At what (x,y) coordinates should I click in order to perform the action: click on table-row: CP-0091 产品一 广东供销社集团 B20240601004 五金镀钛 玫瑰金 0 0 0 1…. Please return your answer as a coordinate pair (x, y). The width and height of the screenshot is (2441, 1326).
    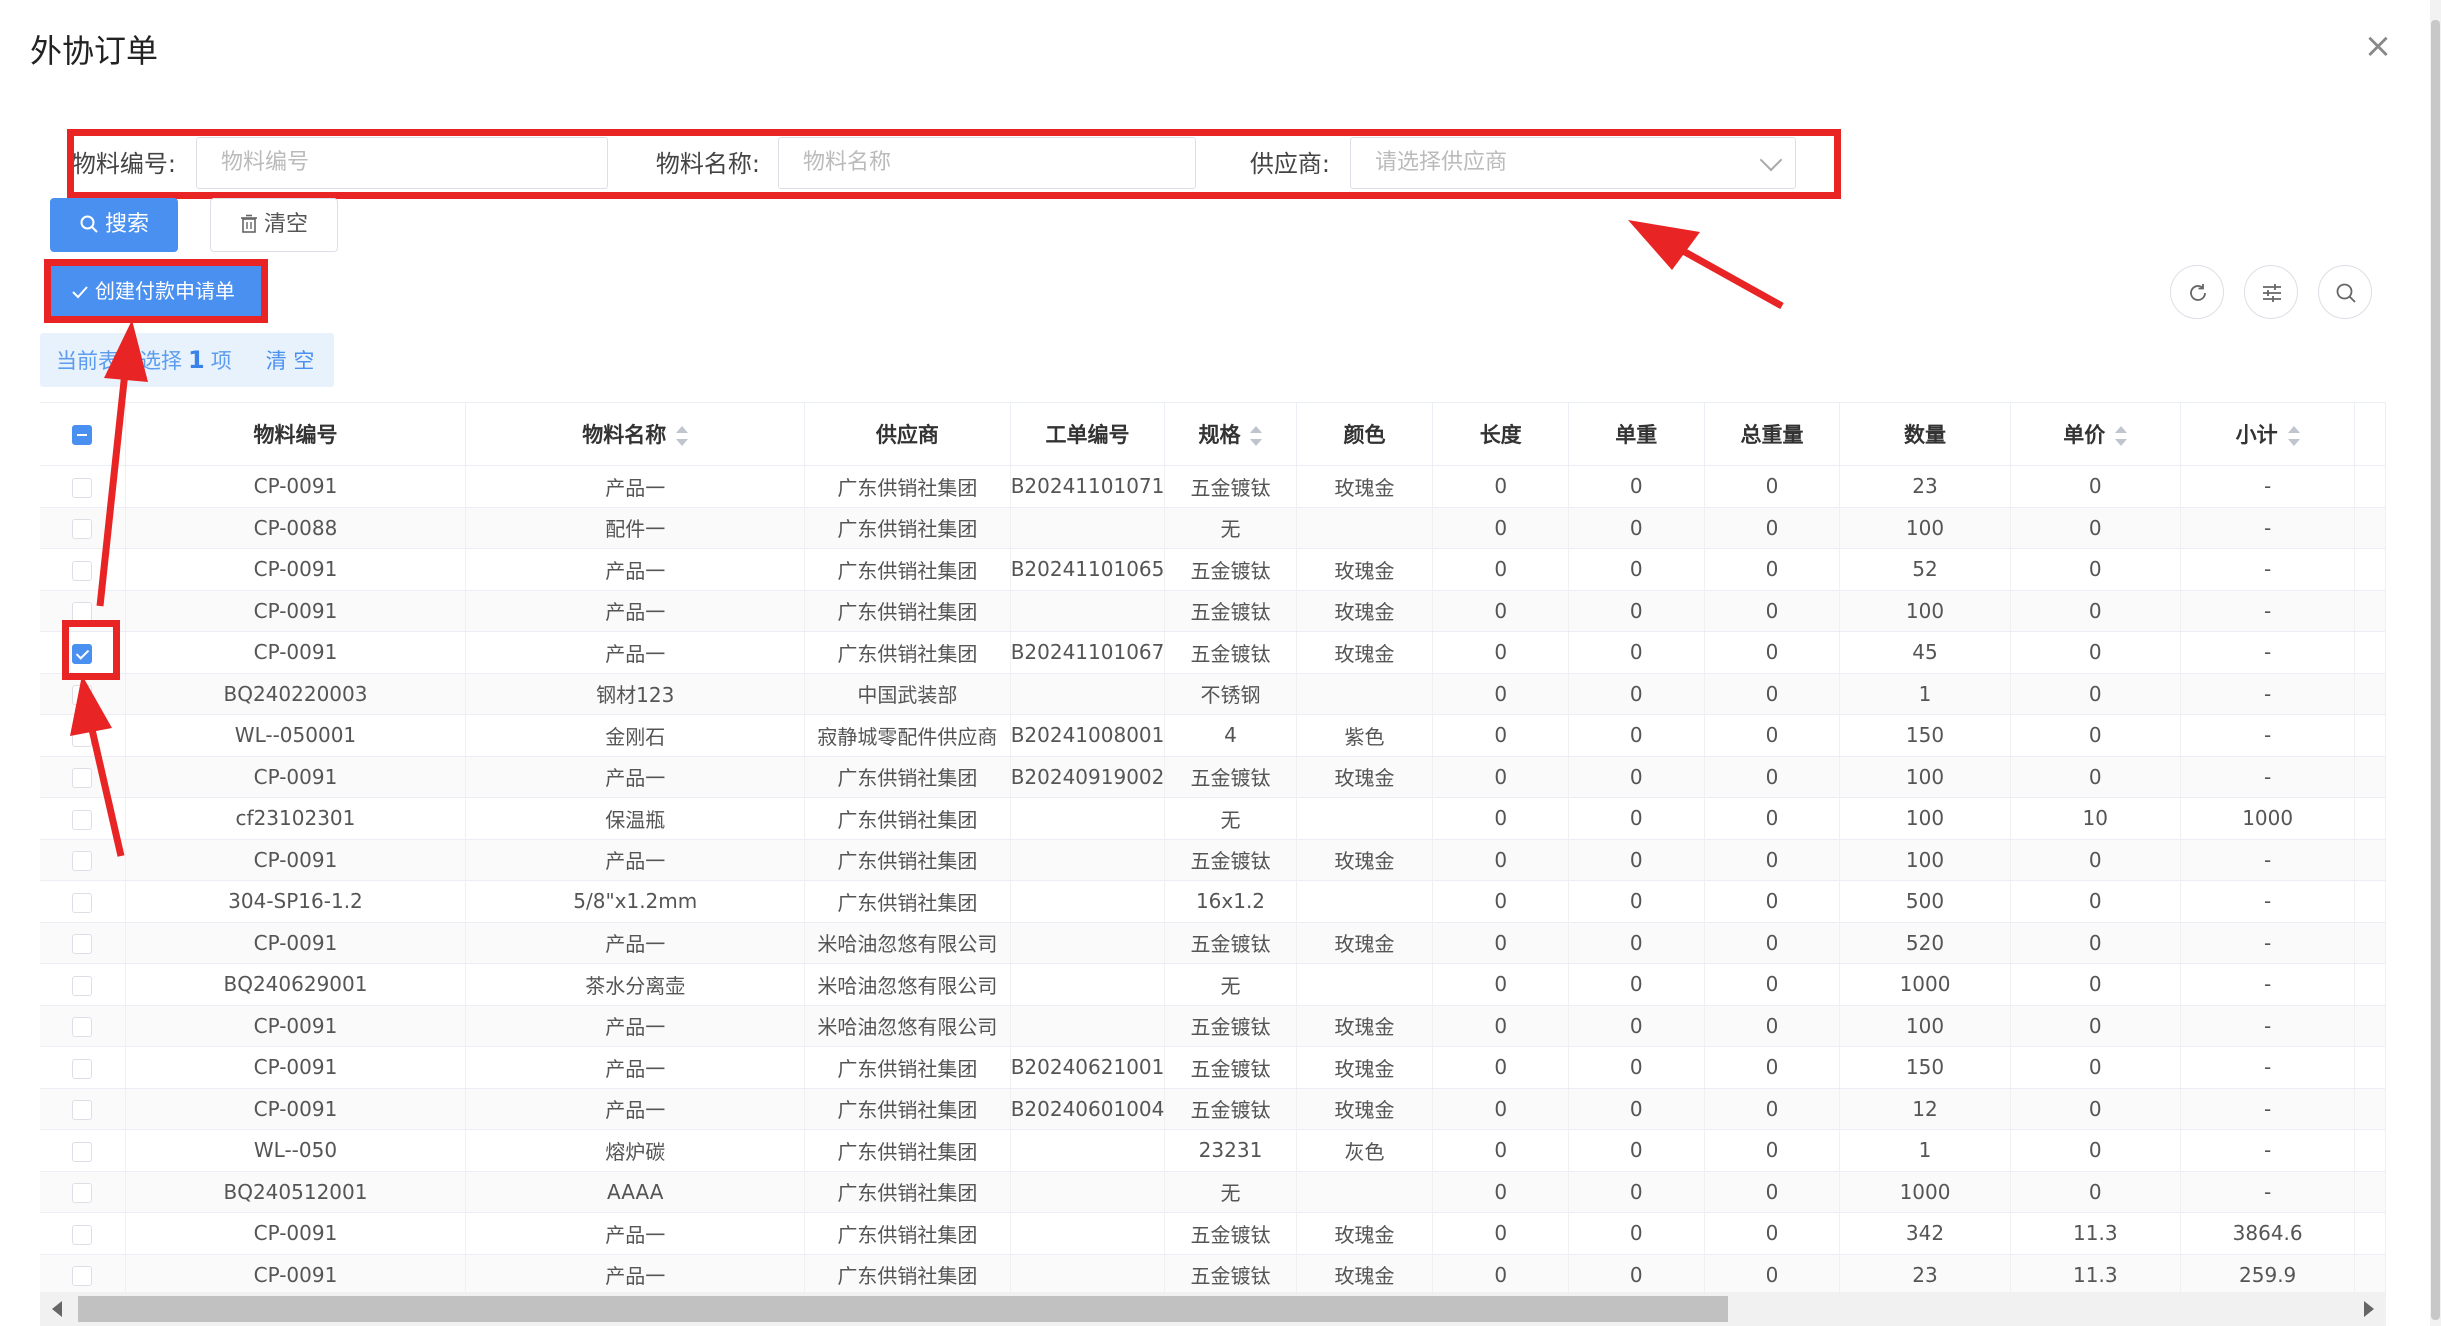
    Looking at the image, I should click on (1213, 1109).